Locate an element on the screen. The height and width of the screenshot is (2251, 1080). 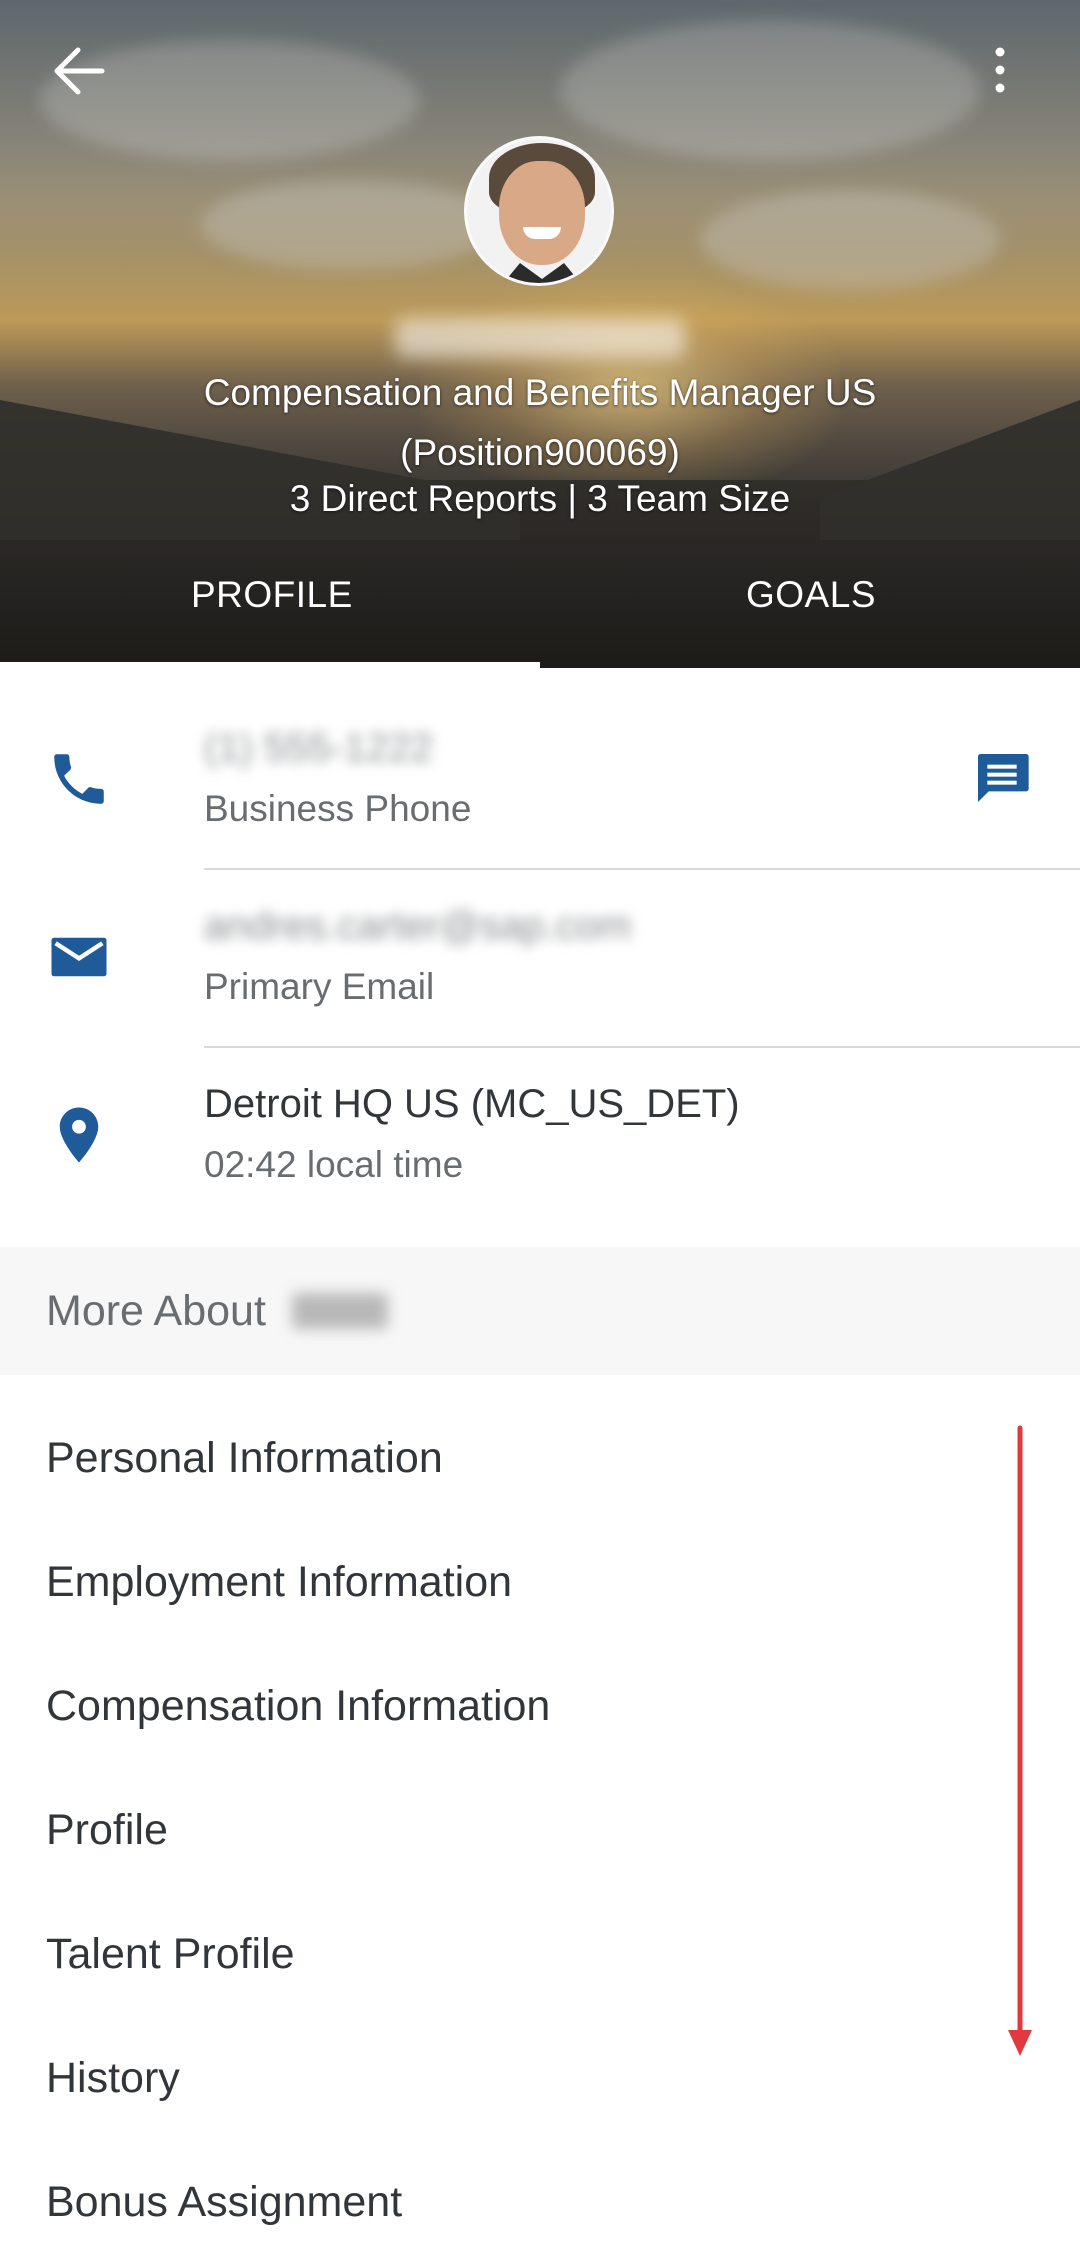
more-about-name-blurred is located at coordinates (340, 1311).